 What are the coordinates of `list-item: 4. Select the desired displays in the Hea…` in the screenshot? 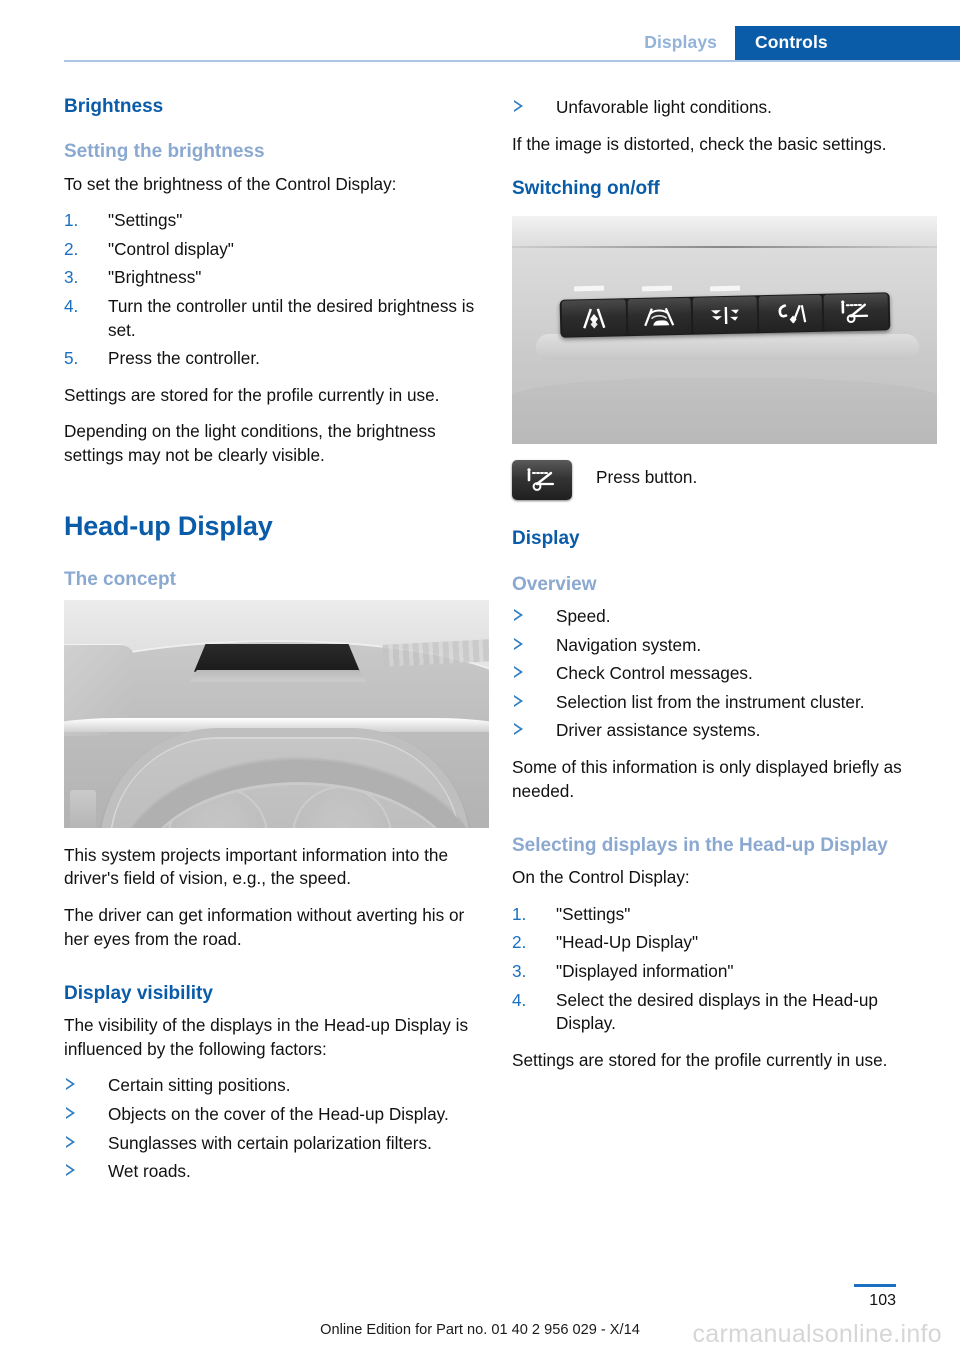 It's located at (724, 1012).